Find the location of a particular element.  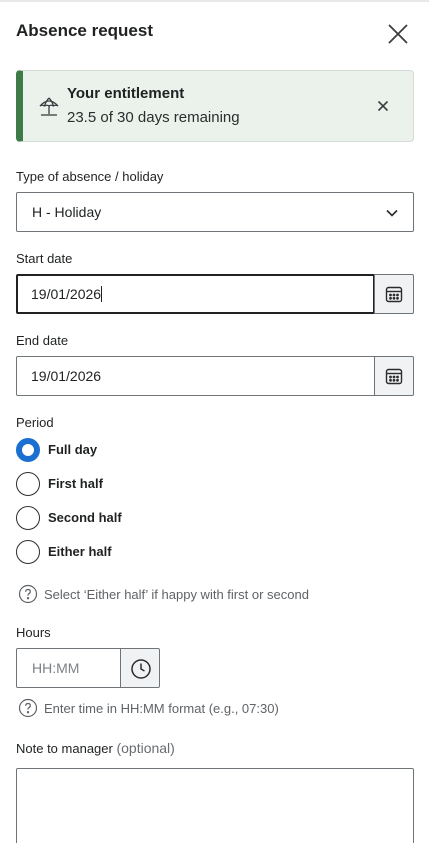

period-label: Period is located at coordinates (35, 422).